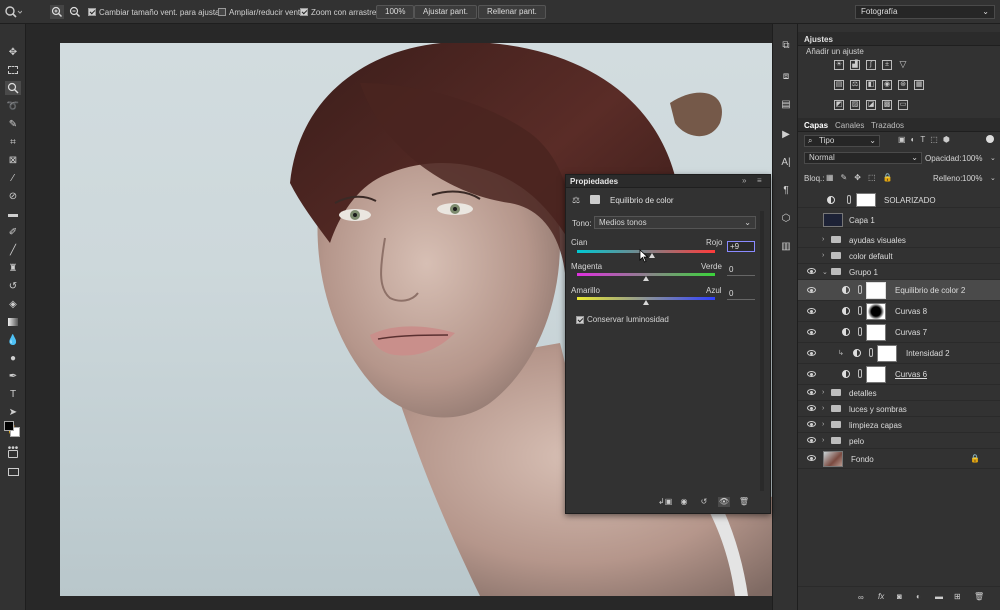 This screenshot has width=1000, height=610. I want to click on path-select-tool-icon: ➤, so click(13, 412).